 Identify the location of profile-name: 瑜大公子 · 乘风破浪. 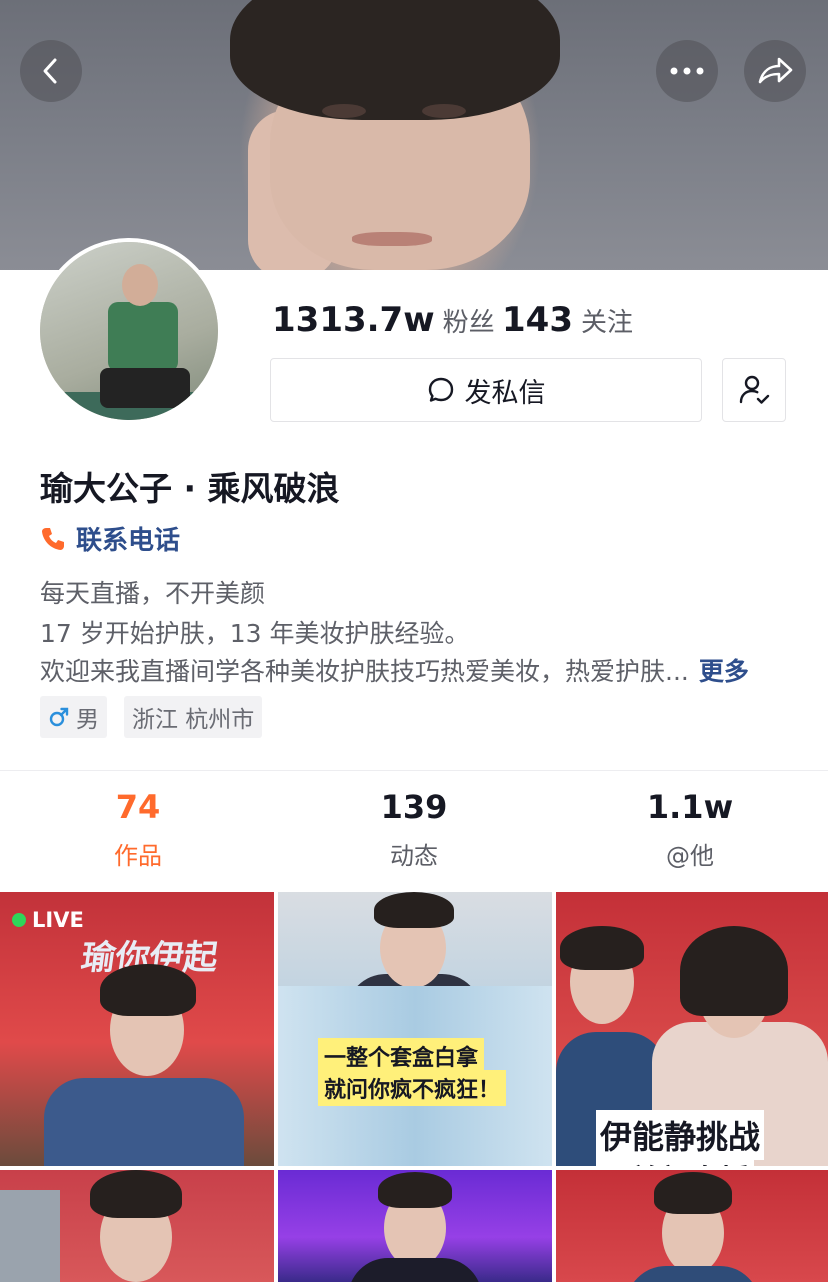
(190, 488).